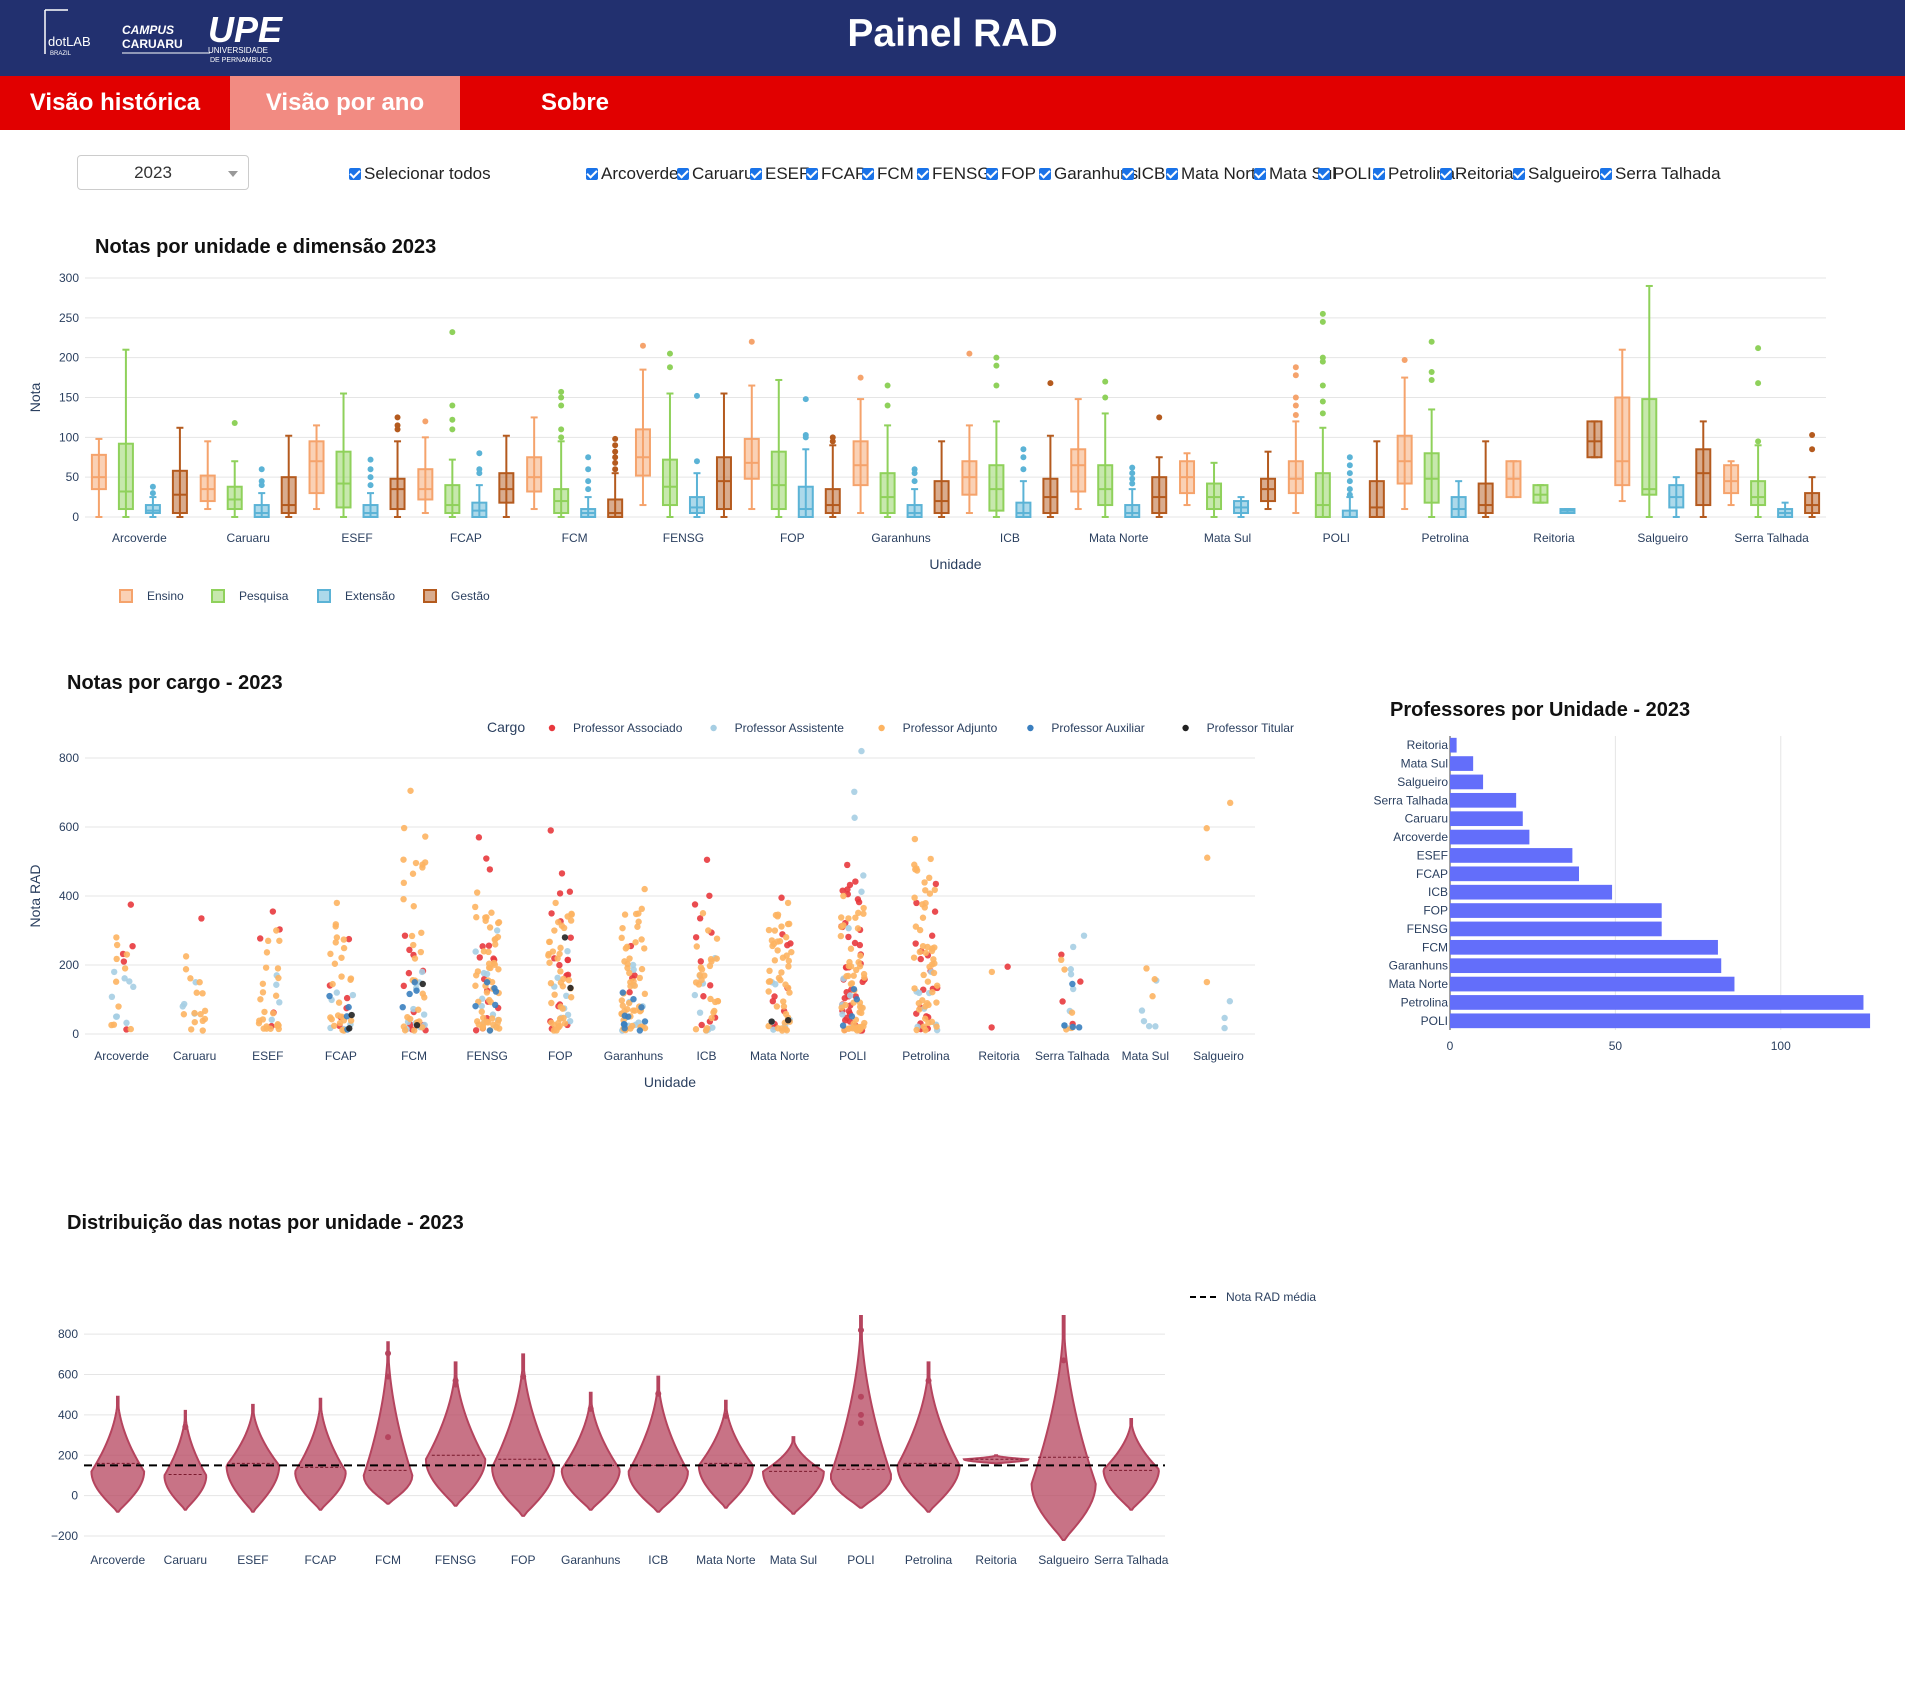 Image resolution: width=1905 pixels, height=1685 pixels. Describe the element at coordinates (715, 174) in the screenshot. I see `unit-checkbox-caruaru: Caruaru` at that location.